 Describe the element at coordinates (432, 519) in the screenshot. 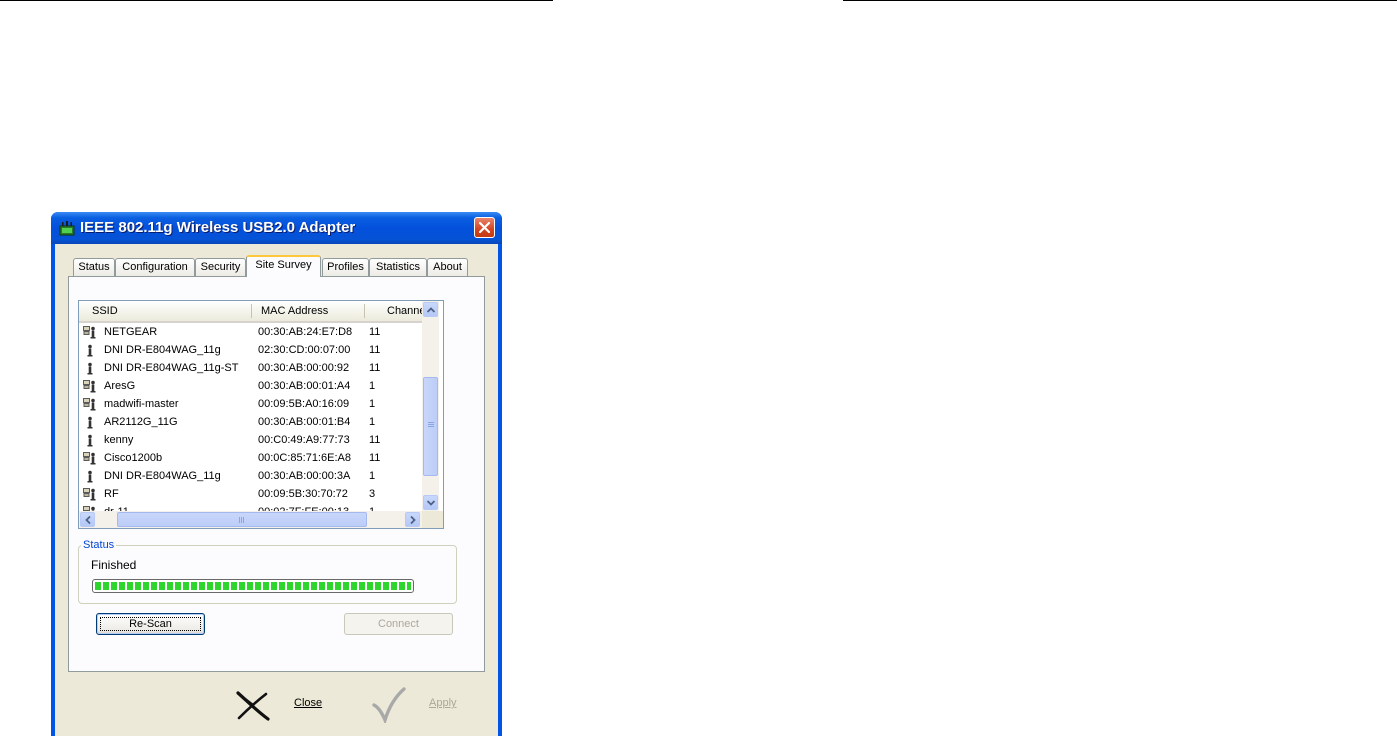

I see `scroll-corner` at that location.